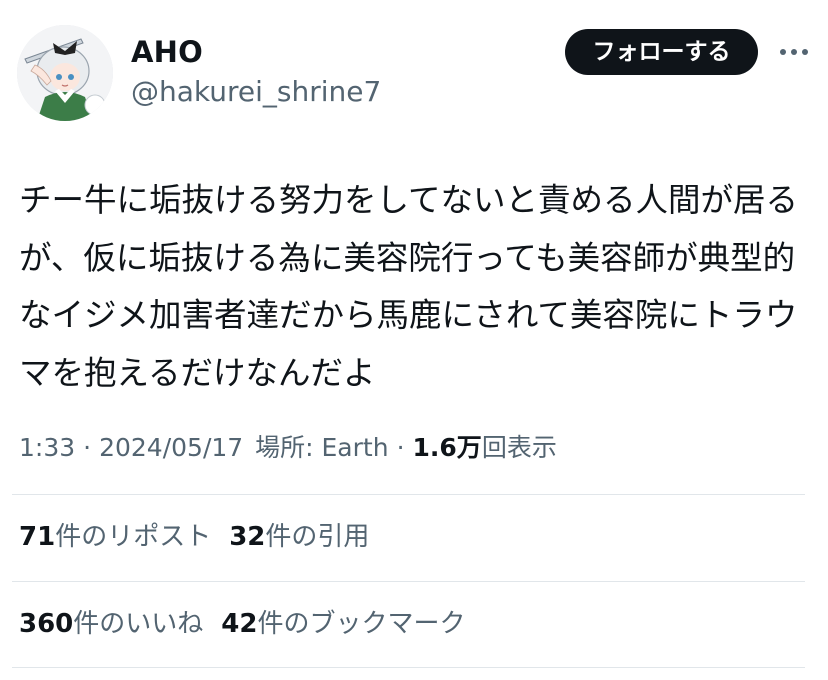  What do you see at coordinates (361, 624) in the screenshot?
I see `bookmarks-label: 件のブックマーク` at bounding box center [361, 624].